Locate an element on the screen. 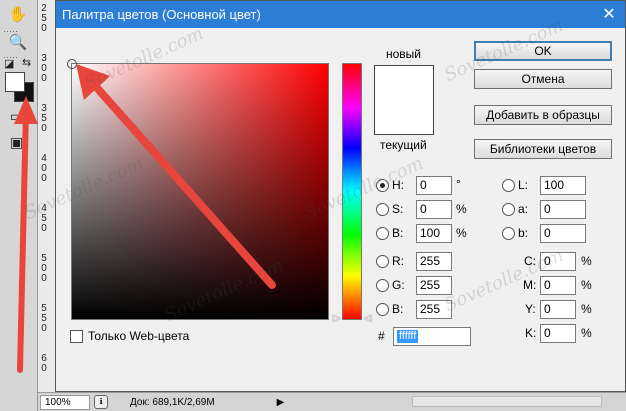  k-input: 0 is located at coordinates (558, 333).